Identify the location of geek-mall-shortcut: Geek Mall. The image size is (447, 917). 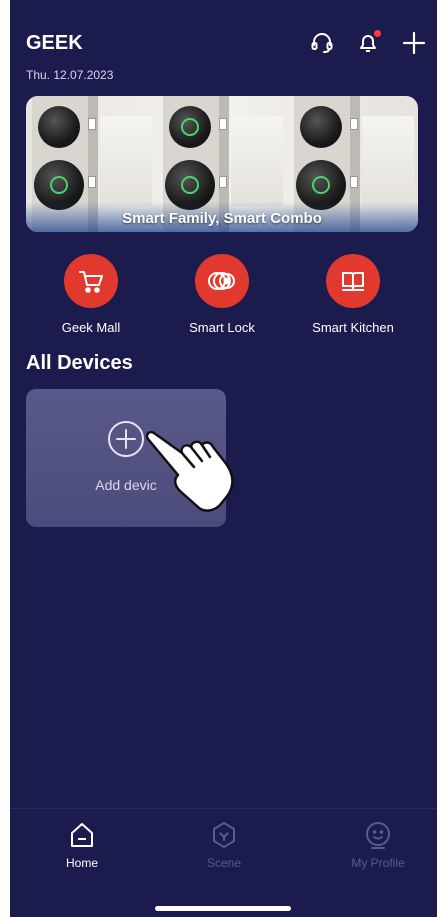
(91, 294).